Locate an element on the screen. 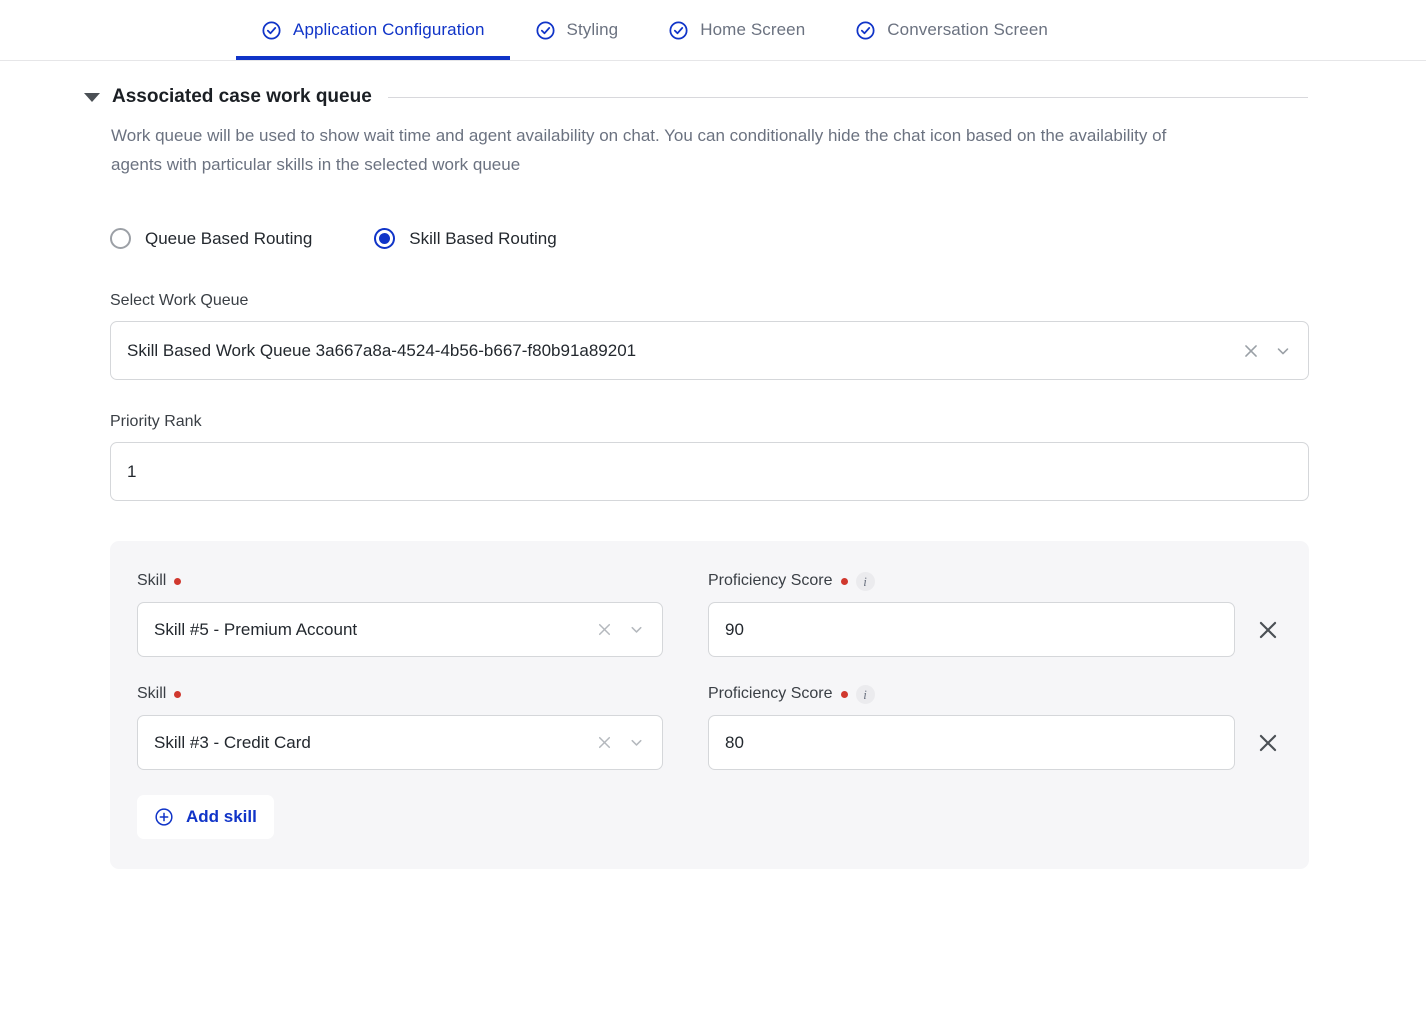 This screenshot has width=1426, height=1010. add-skill-label: Add skill is located at coordinates (221, 816).